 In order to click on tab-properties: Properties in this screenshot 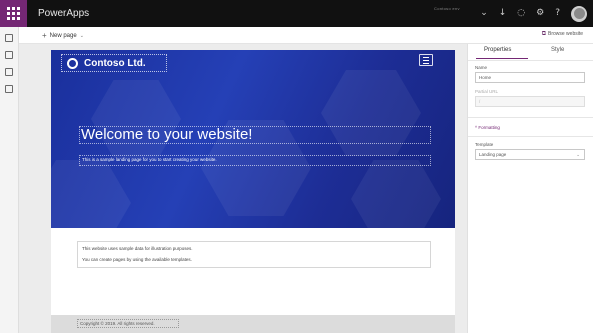, I will do `click(497, 50)`.